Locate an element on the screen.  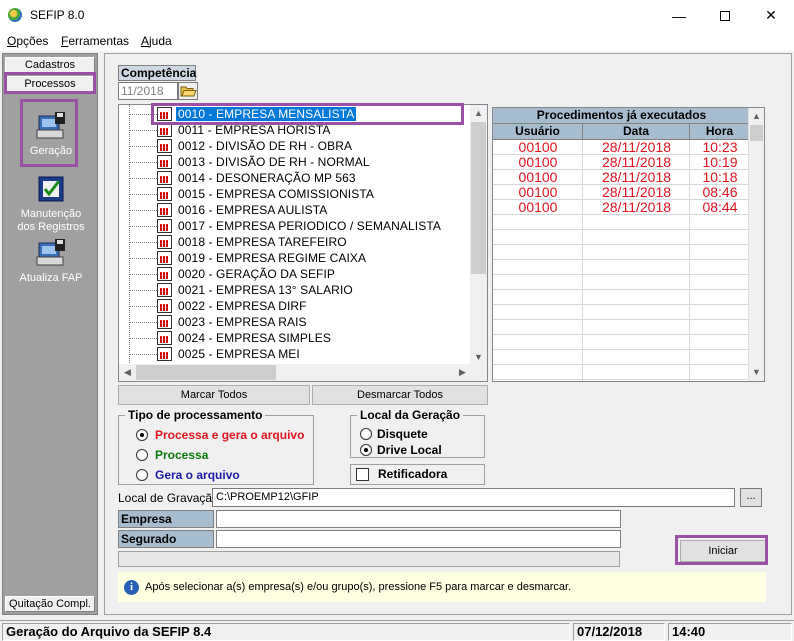
tree-item: 0020 - GERAÇÃO DA SEFIP is located at coordinates (295, 274).